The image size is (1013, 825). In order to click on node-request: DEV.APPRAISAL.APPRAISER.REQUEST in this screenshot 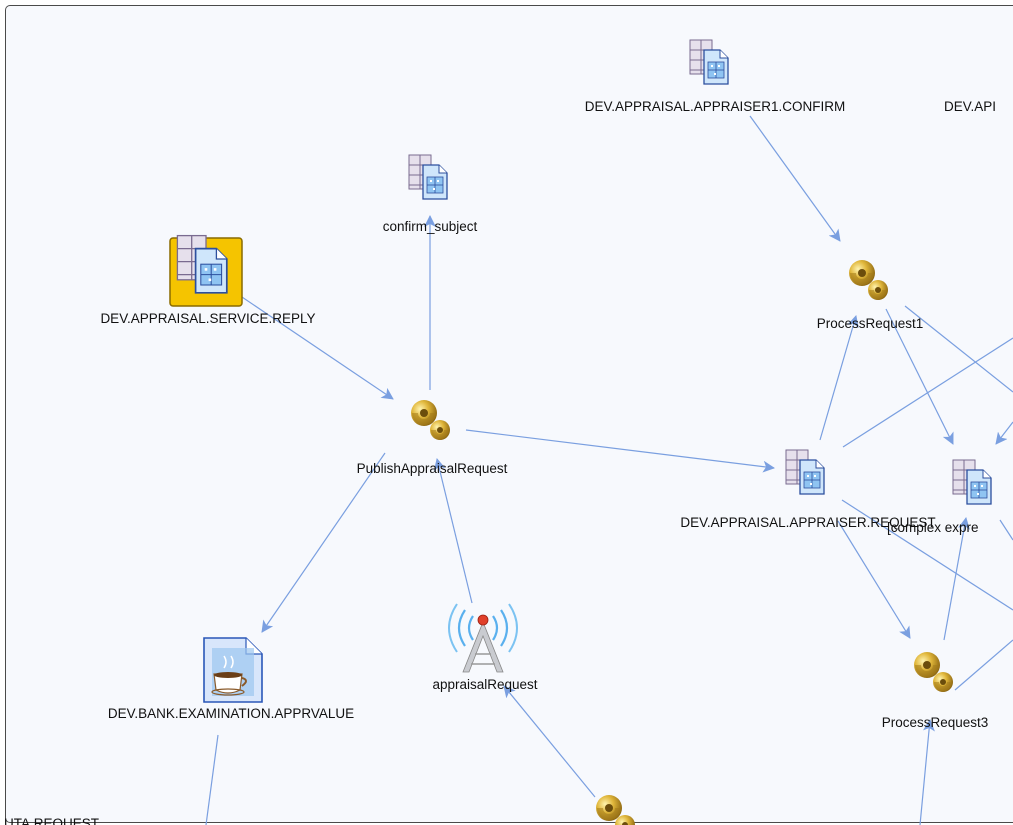, I will do `click(808, 489)`.